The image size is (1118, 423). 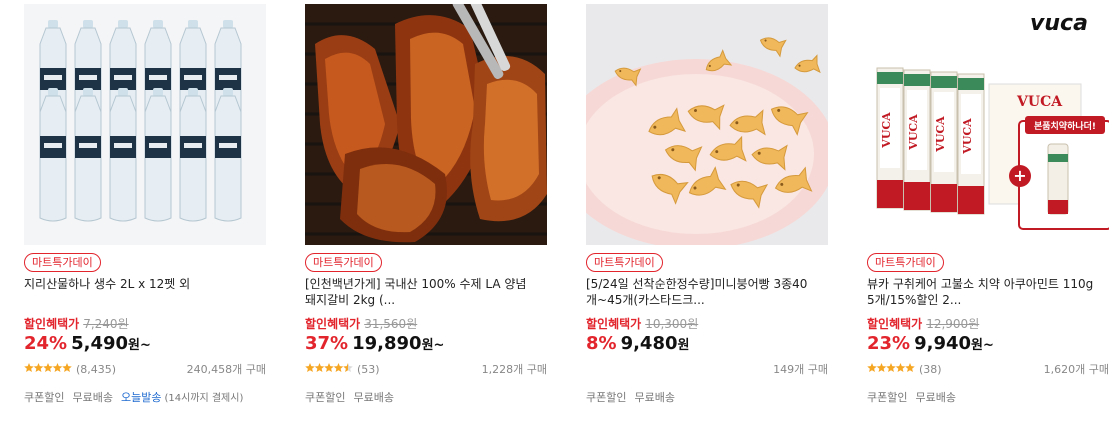 I want to click on benefit-tags: 쿠폰할인 무료배송 오늘발송 (14시까지 결제시), so click(x=137, y=398).